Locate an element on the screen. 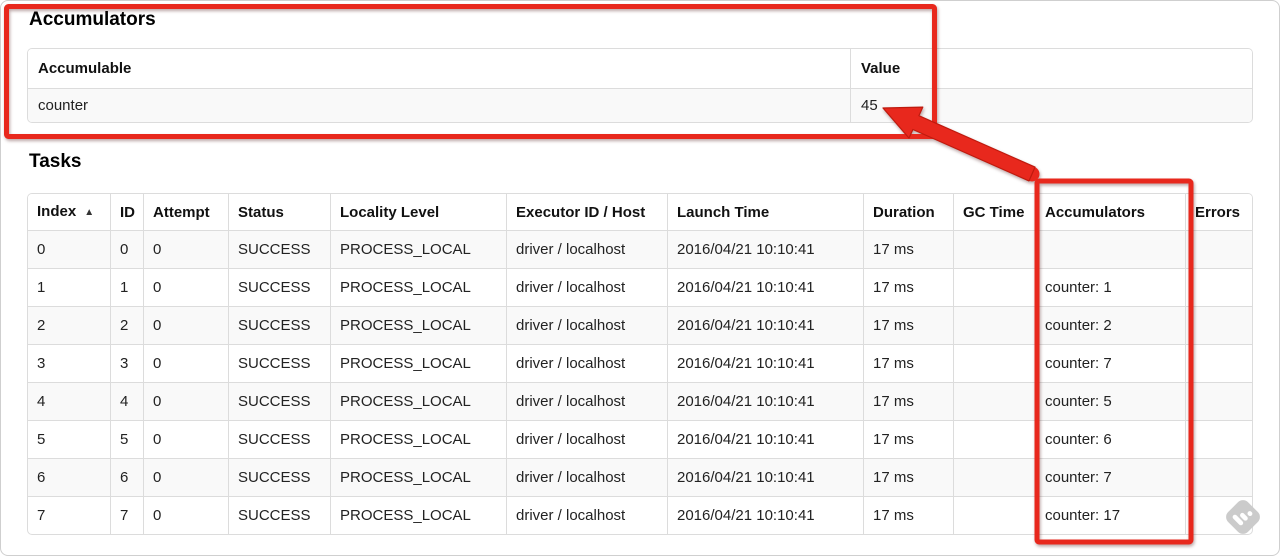  cell-accumulators: counter: 17 is located at coordinates (1111, 515).